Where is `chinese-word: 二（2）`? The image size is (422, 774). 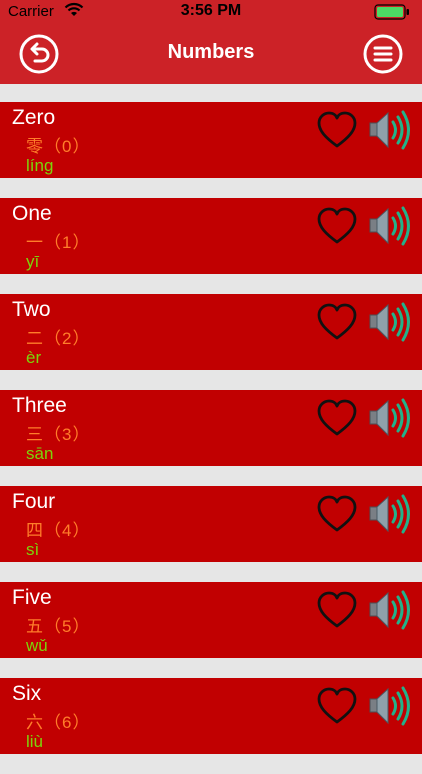
chinese-word: 二（2） is located at coordinates (58, 338).